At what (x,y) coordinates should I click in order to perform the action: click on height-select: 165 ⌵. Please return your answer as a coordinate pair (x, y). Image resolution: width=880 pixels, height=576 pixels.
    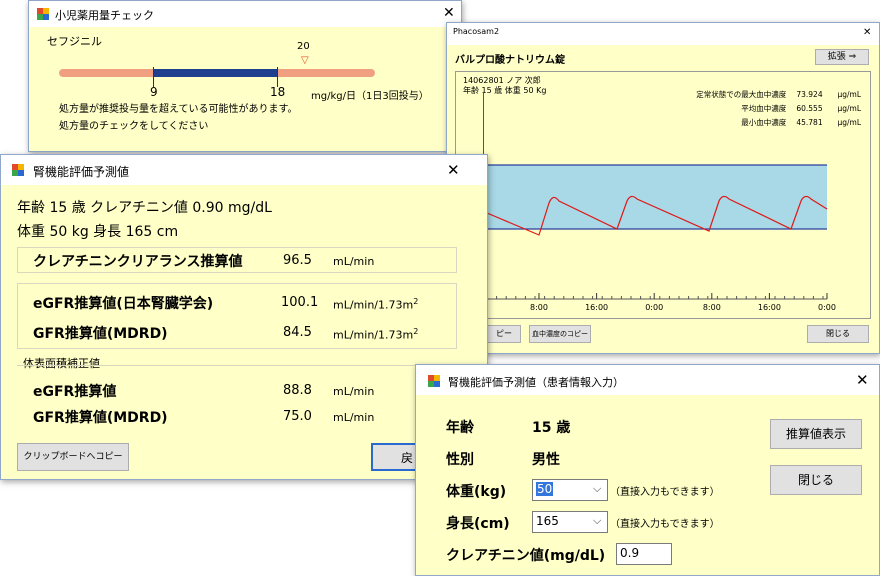
    Looking at the image, I should click on (570, 522).